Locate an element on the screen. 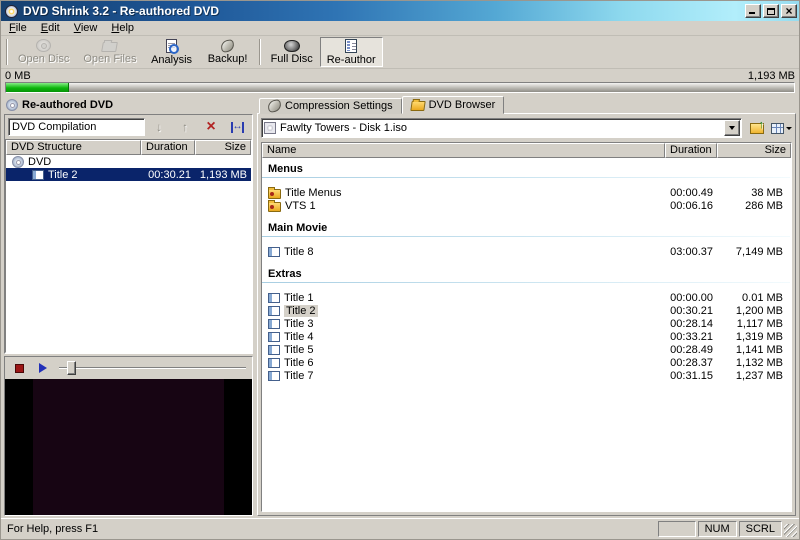  left-panel-title: Re-authored DVD is located at coordinates (68, 105).